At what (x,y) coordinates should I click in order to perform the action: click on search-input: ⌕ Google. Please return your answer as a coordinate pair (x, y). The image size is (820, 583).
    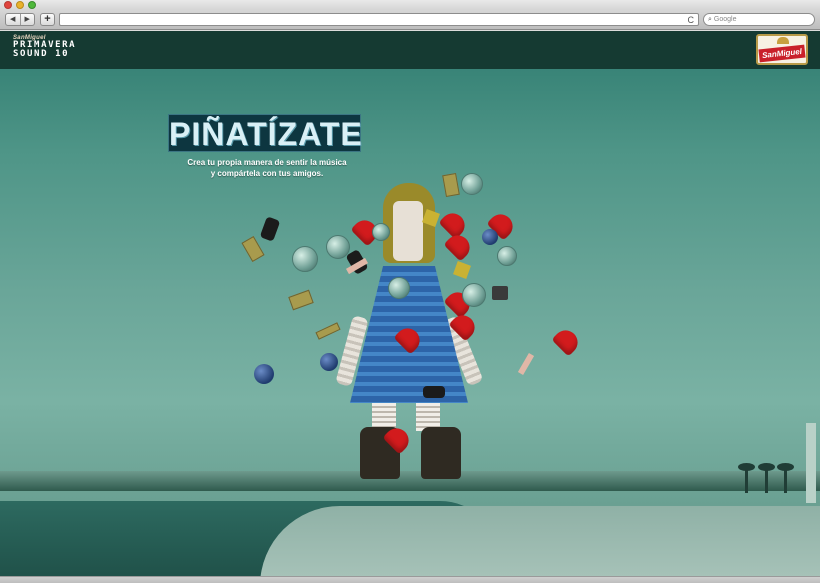
    Looking at the image, I should click on (759, 19).